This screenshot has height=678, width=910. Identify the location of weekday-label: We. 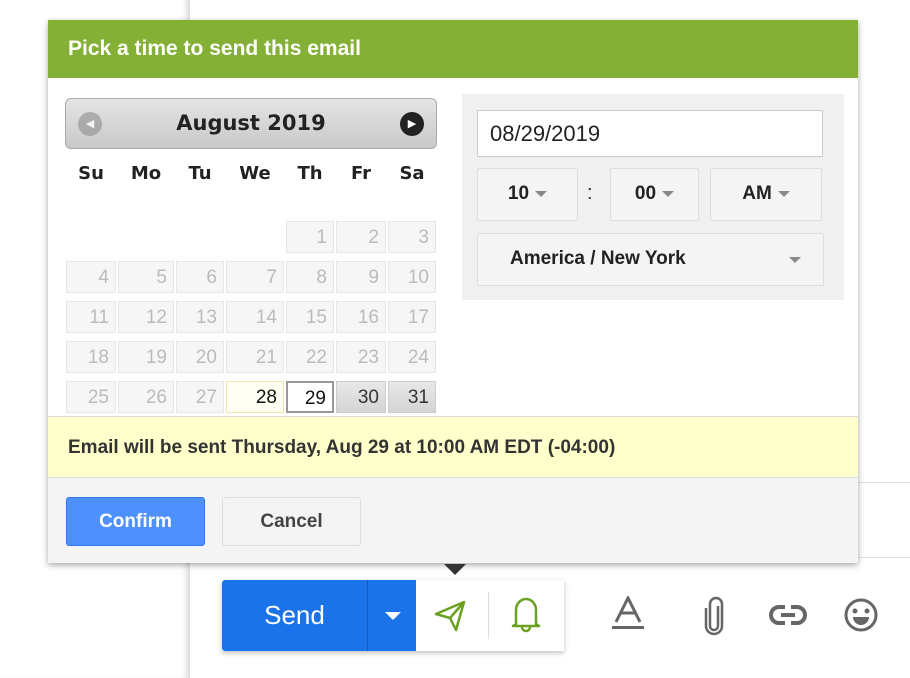
(255, 173).